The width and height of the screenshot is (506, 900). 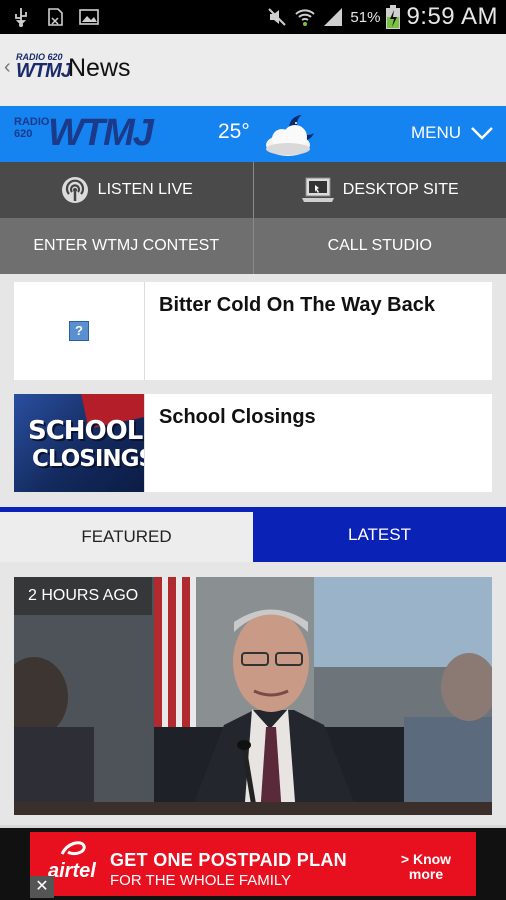 I want to click on antenna-icon, so click(x=74, y=190).